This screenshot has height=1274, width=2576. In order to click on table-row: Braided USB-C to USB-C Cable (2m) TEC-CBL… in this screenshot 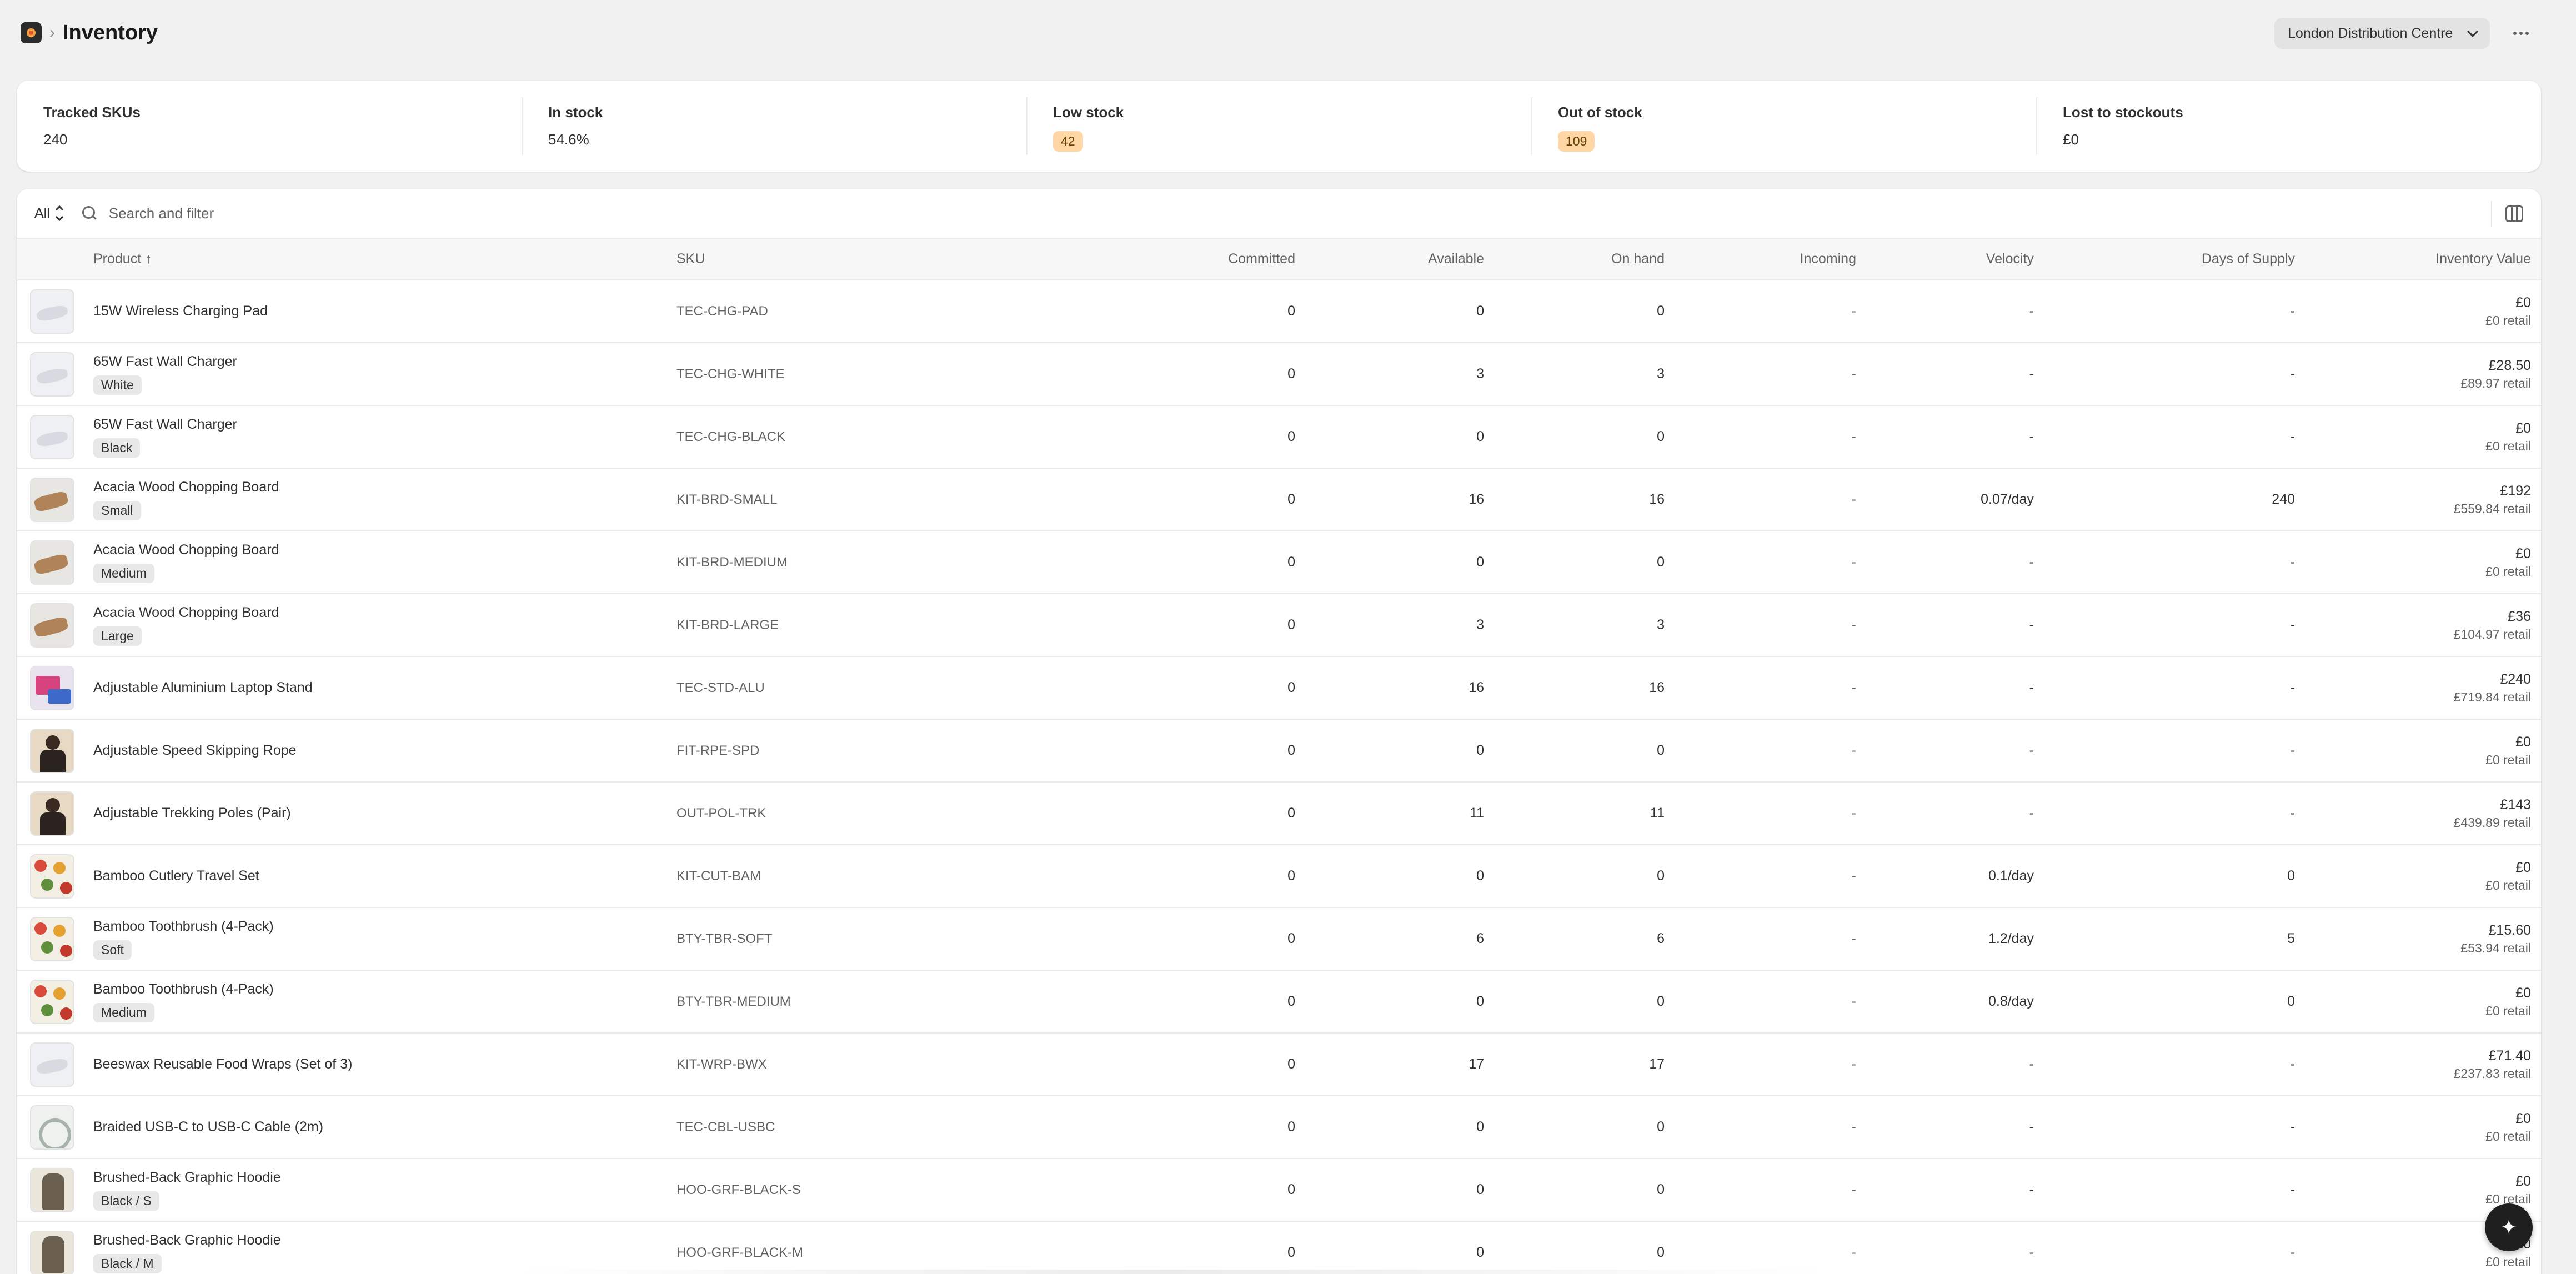, I will do `click(1279, 1127)`.